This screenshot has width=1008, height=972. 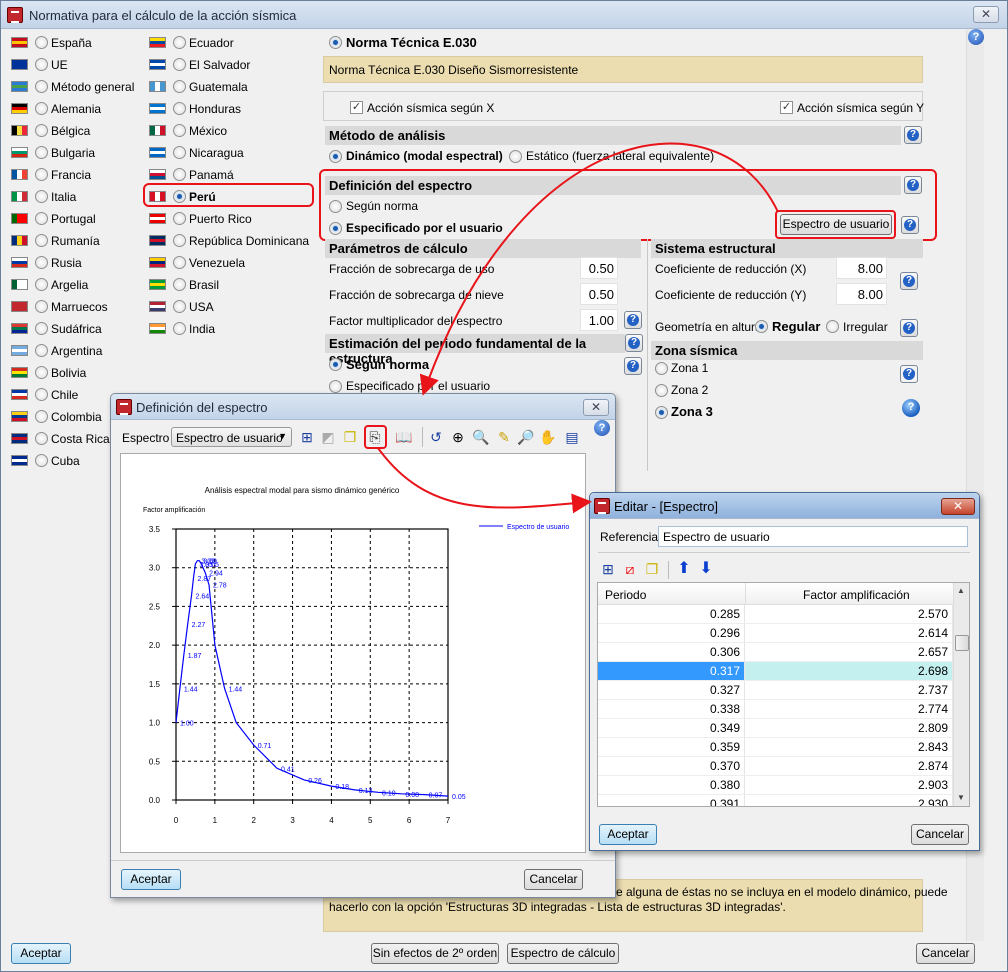 I want to click on espectro-dialog-aceptar: Aceptar, so click(x=151, y=879).